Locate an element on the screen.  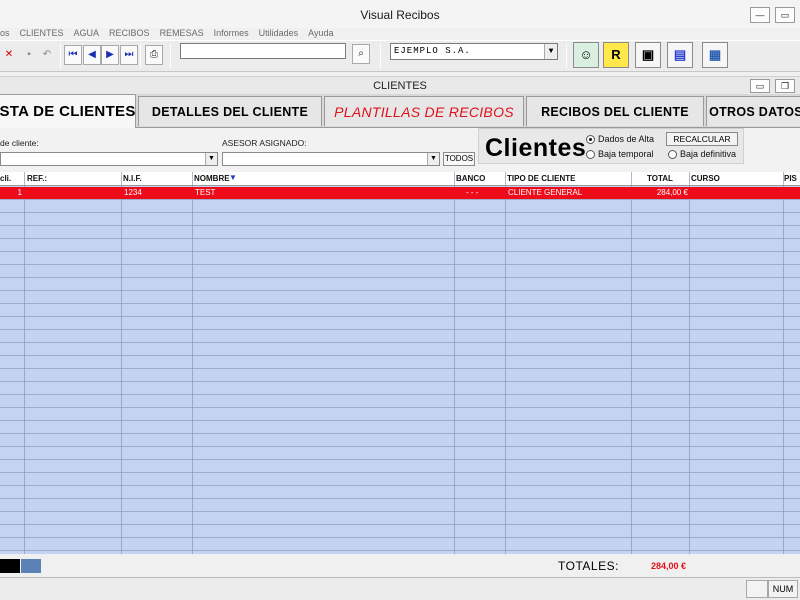
menu-item-clientes: CLIENTES is located at coordinates (42, 33).